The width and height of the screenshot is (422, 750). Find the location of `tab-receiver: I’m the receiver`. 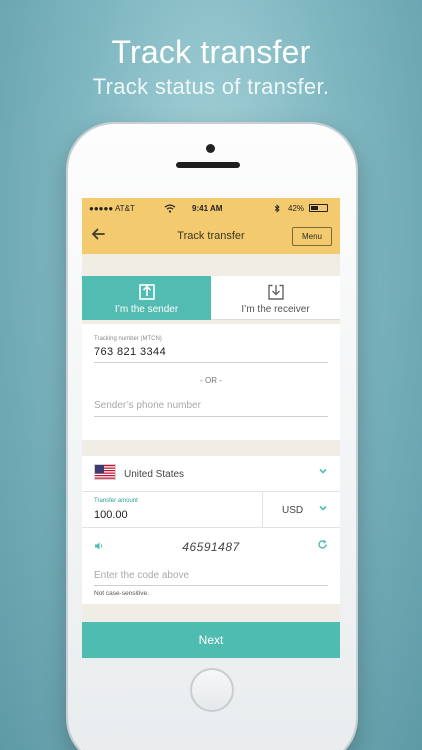

tab-receiver: I’m the receiver is located at coordinates (275, 298).